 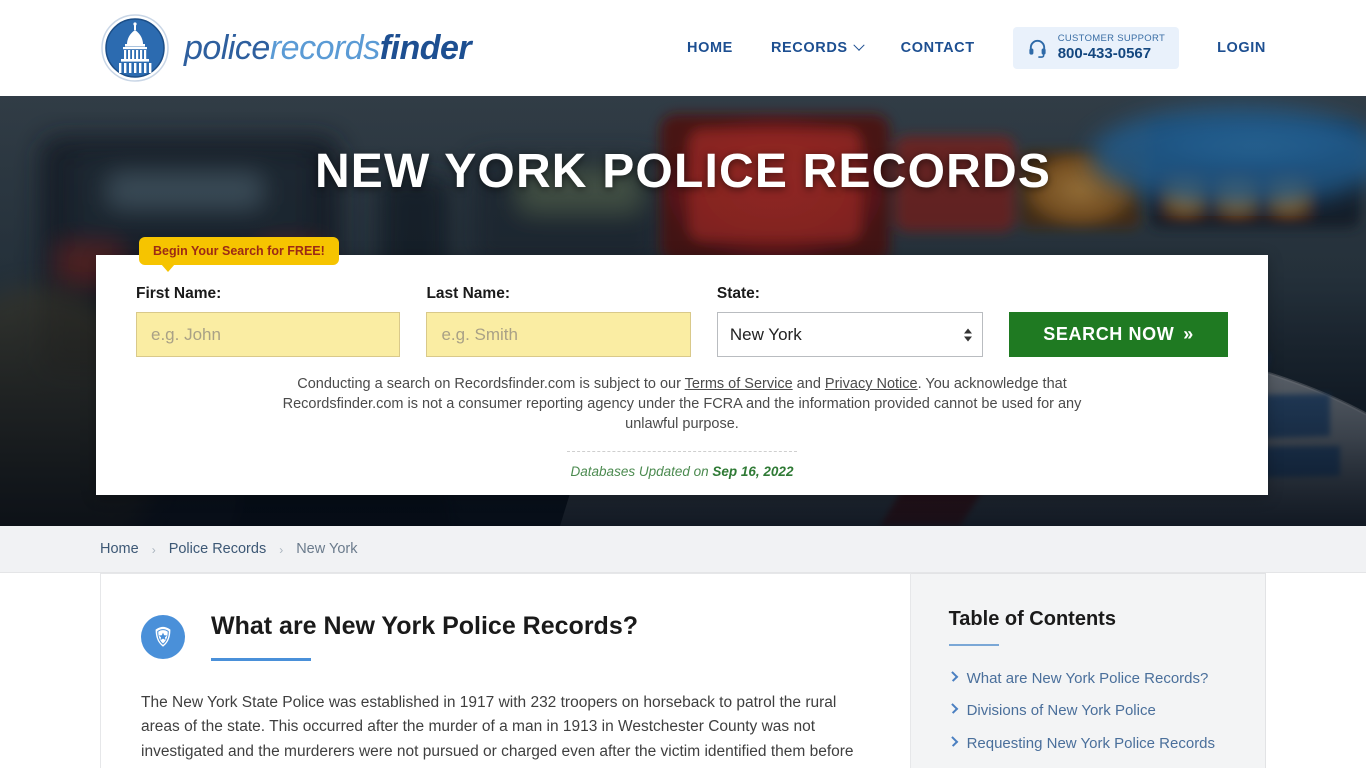 What do you see at coordinates (558, 334) in the screenshot?
I see `last-name-input` at bounding box center [558, 334].